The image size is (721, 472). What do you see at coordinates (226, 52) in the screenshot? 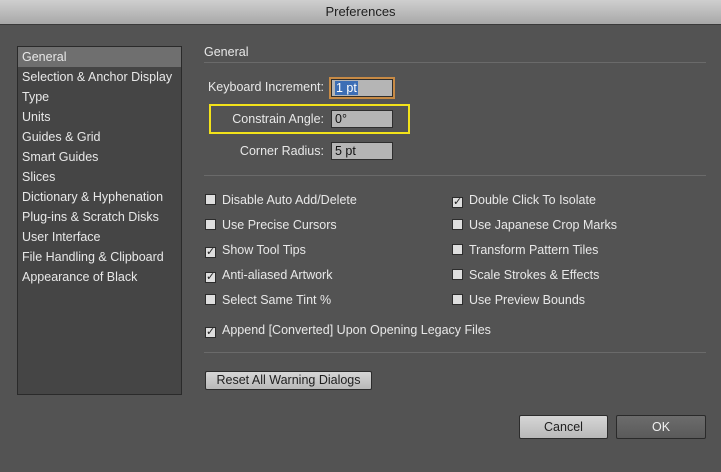
I see `section-title: General` at bounding box center [226, 52].